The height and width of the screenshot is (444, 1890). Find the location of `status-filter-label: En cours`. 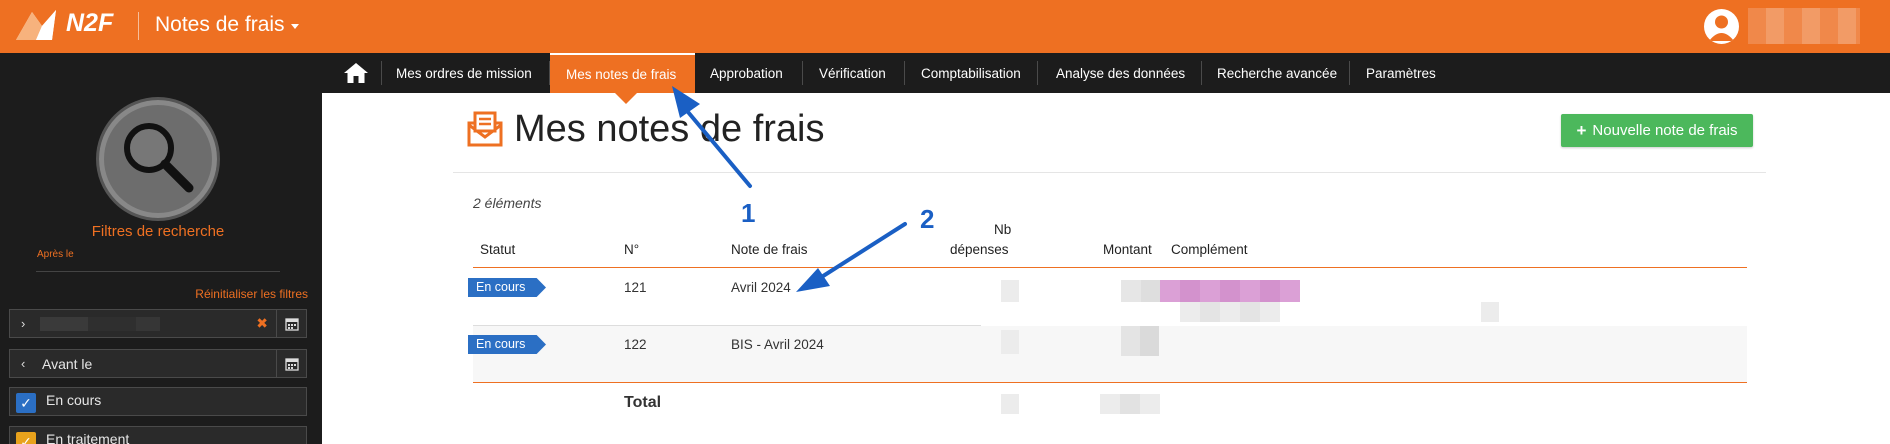

status-filter-label: En cours is located at coordinates (74, 400).